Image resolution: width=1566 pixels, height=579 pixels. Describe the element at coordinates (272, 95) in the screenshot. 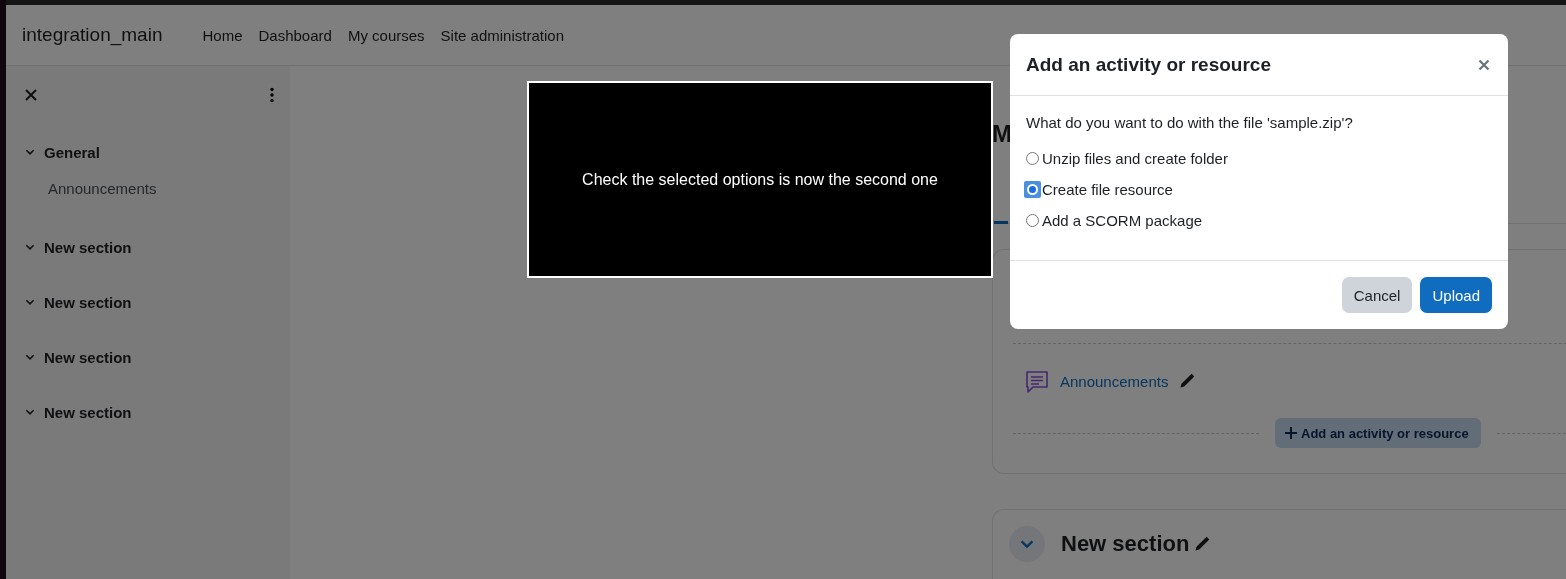

I see `more-options-icon` at that location.